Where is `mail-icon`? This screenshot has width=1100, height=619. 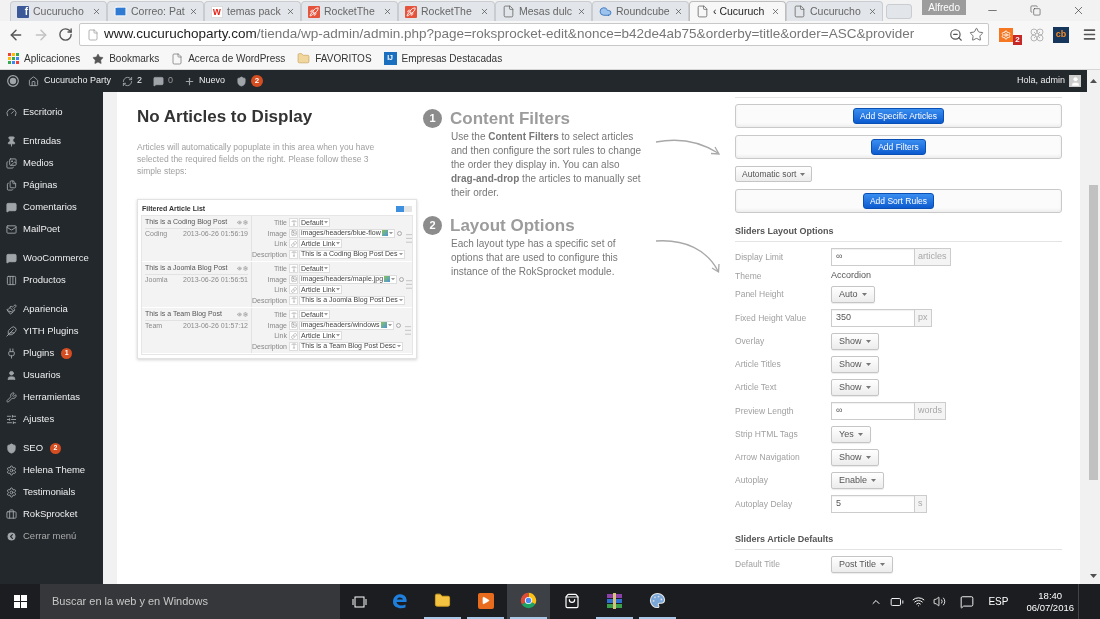 mail-icon is located at coordinates (11, 229).